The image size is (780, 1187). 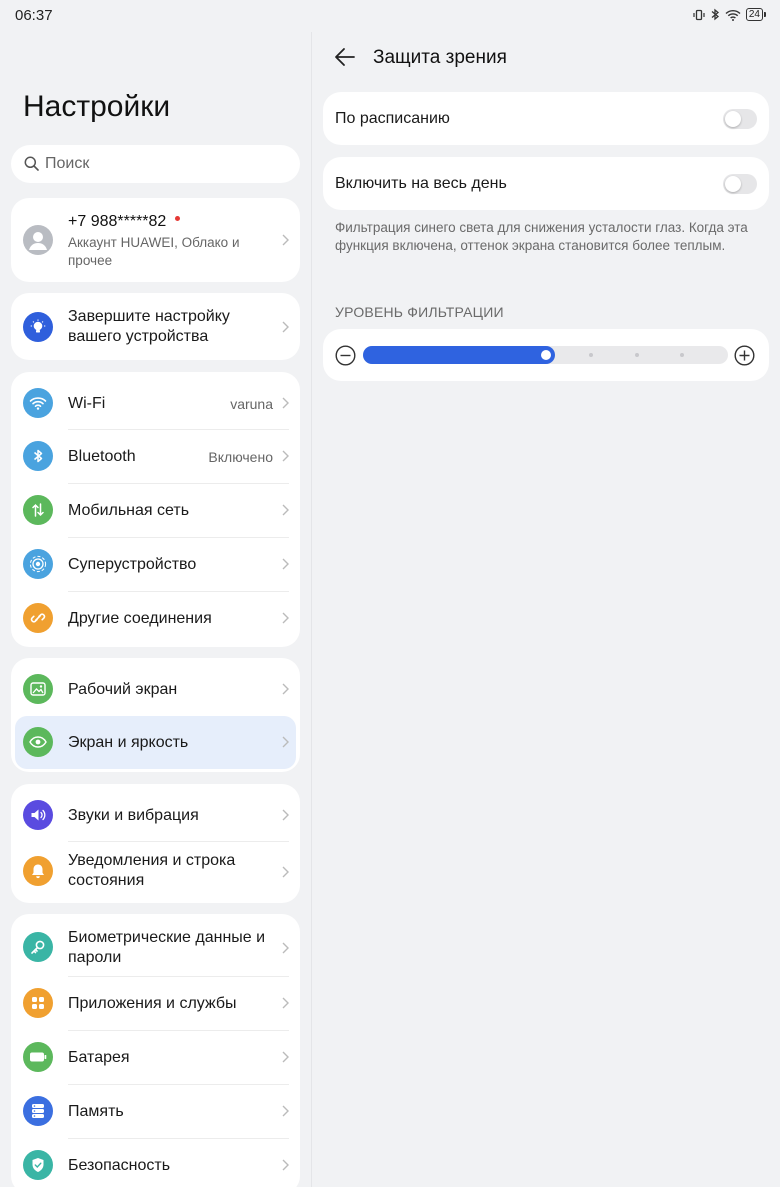 I want to click on schedule-toggle, so click(x=740, y=119).